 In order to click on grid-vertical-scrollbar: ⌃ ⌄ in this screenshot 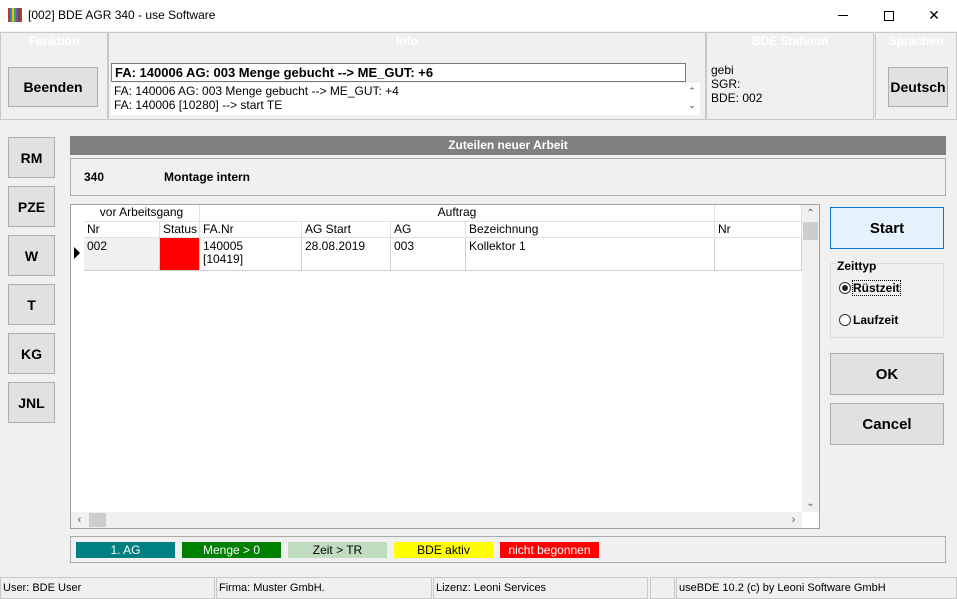, I will do `click(810, 358)`.